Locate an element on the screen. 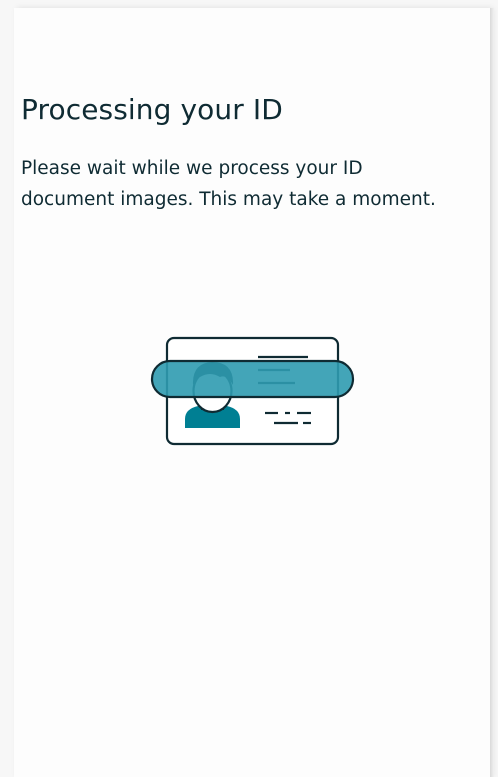 The image size is (498, 777). scan-bar is located at coordinates (252, 379).